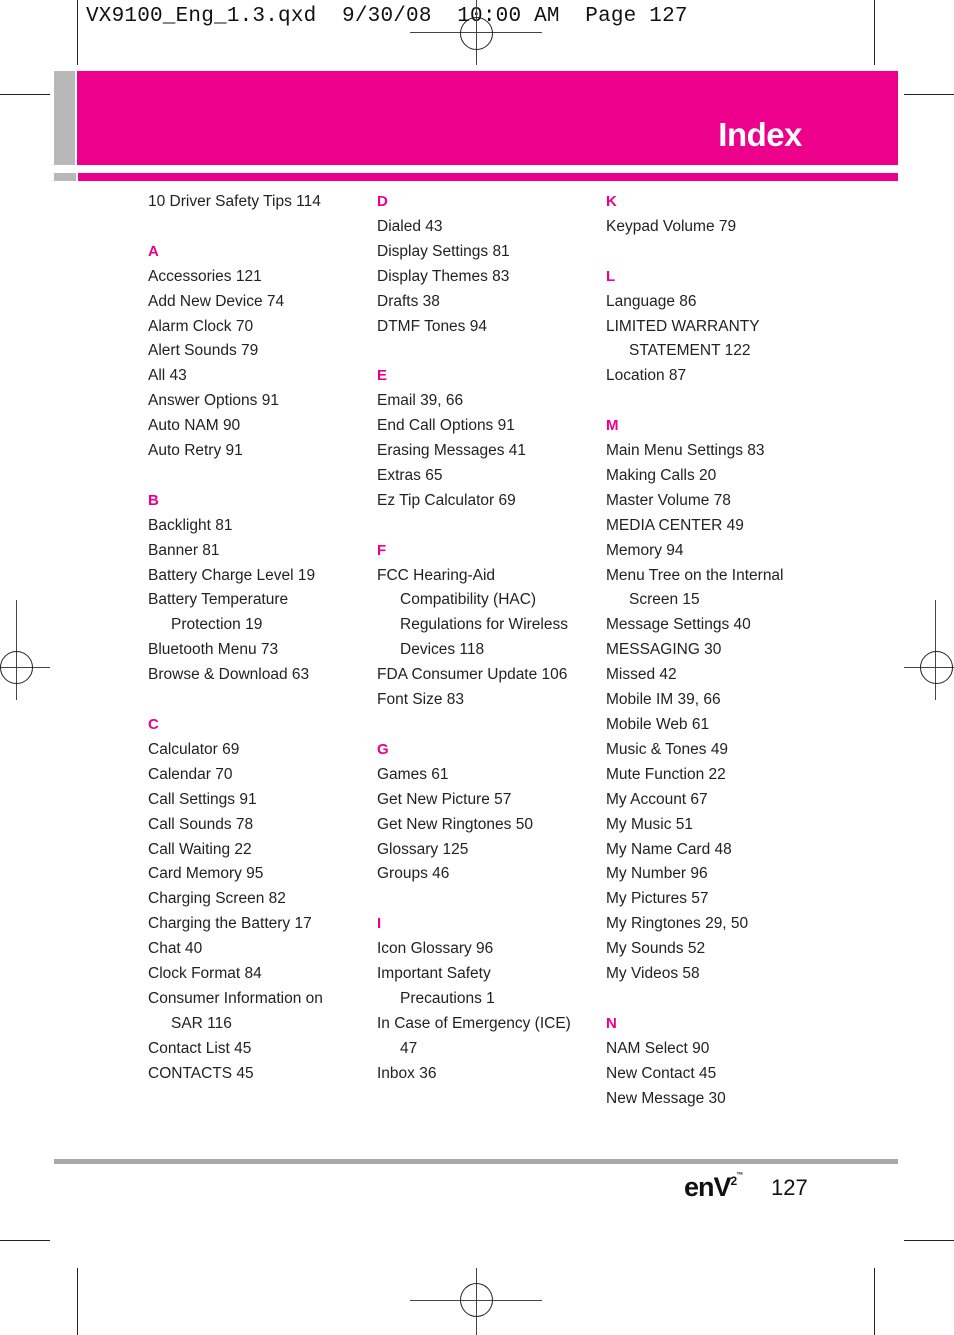  What do you see at coordinates (229, 675) in the screenshot?
I see `index-entry: Browse & Download 63` at bounding box center [229, 675].